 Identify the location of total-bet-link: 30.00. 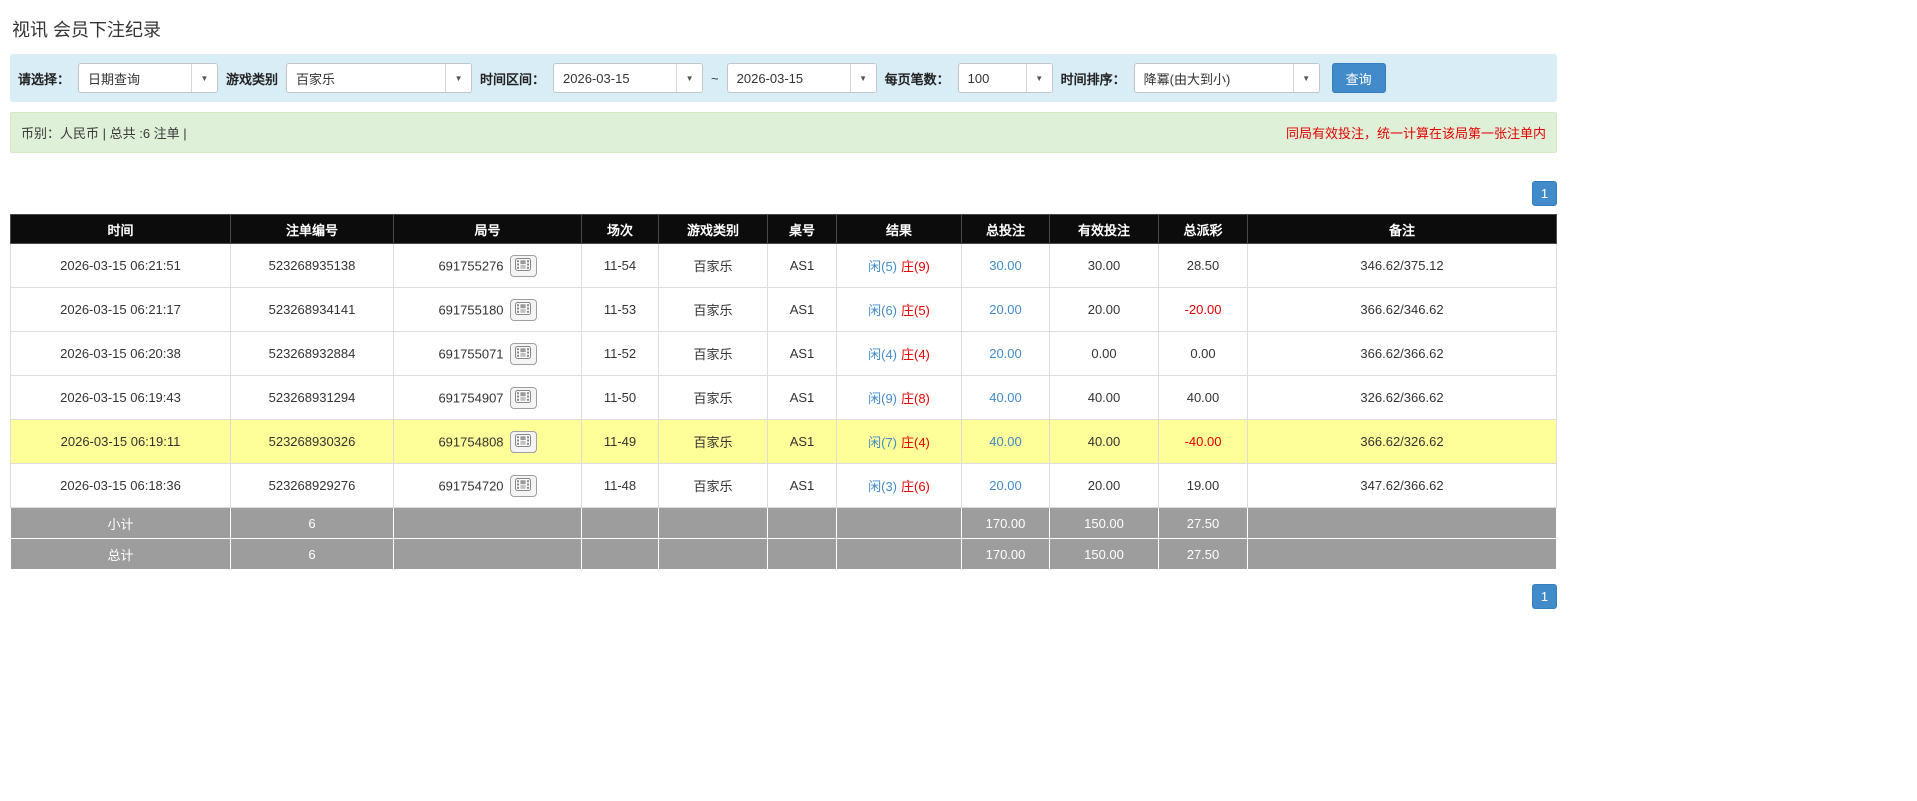
(1005, 265).